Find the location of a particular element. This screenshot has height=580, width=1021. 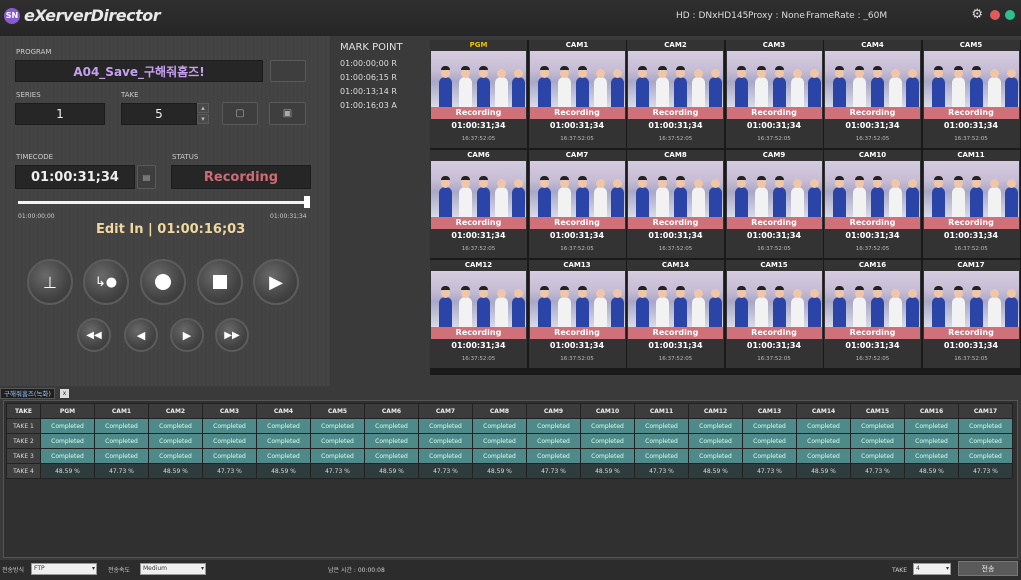

table-header-cell: PGM is located at coordinates (67, 411).